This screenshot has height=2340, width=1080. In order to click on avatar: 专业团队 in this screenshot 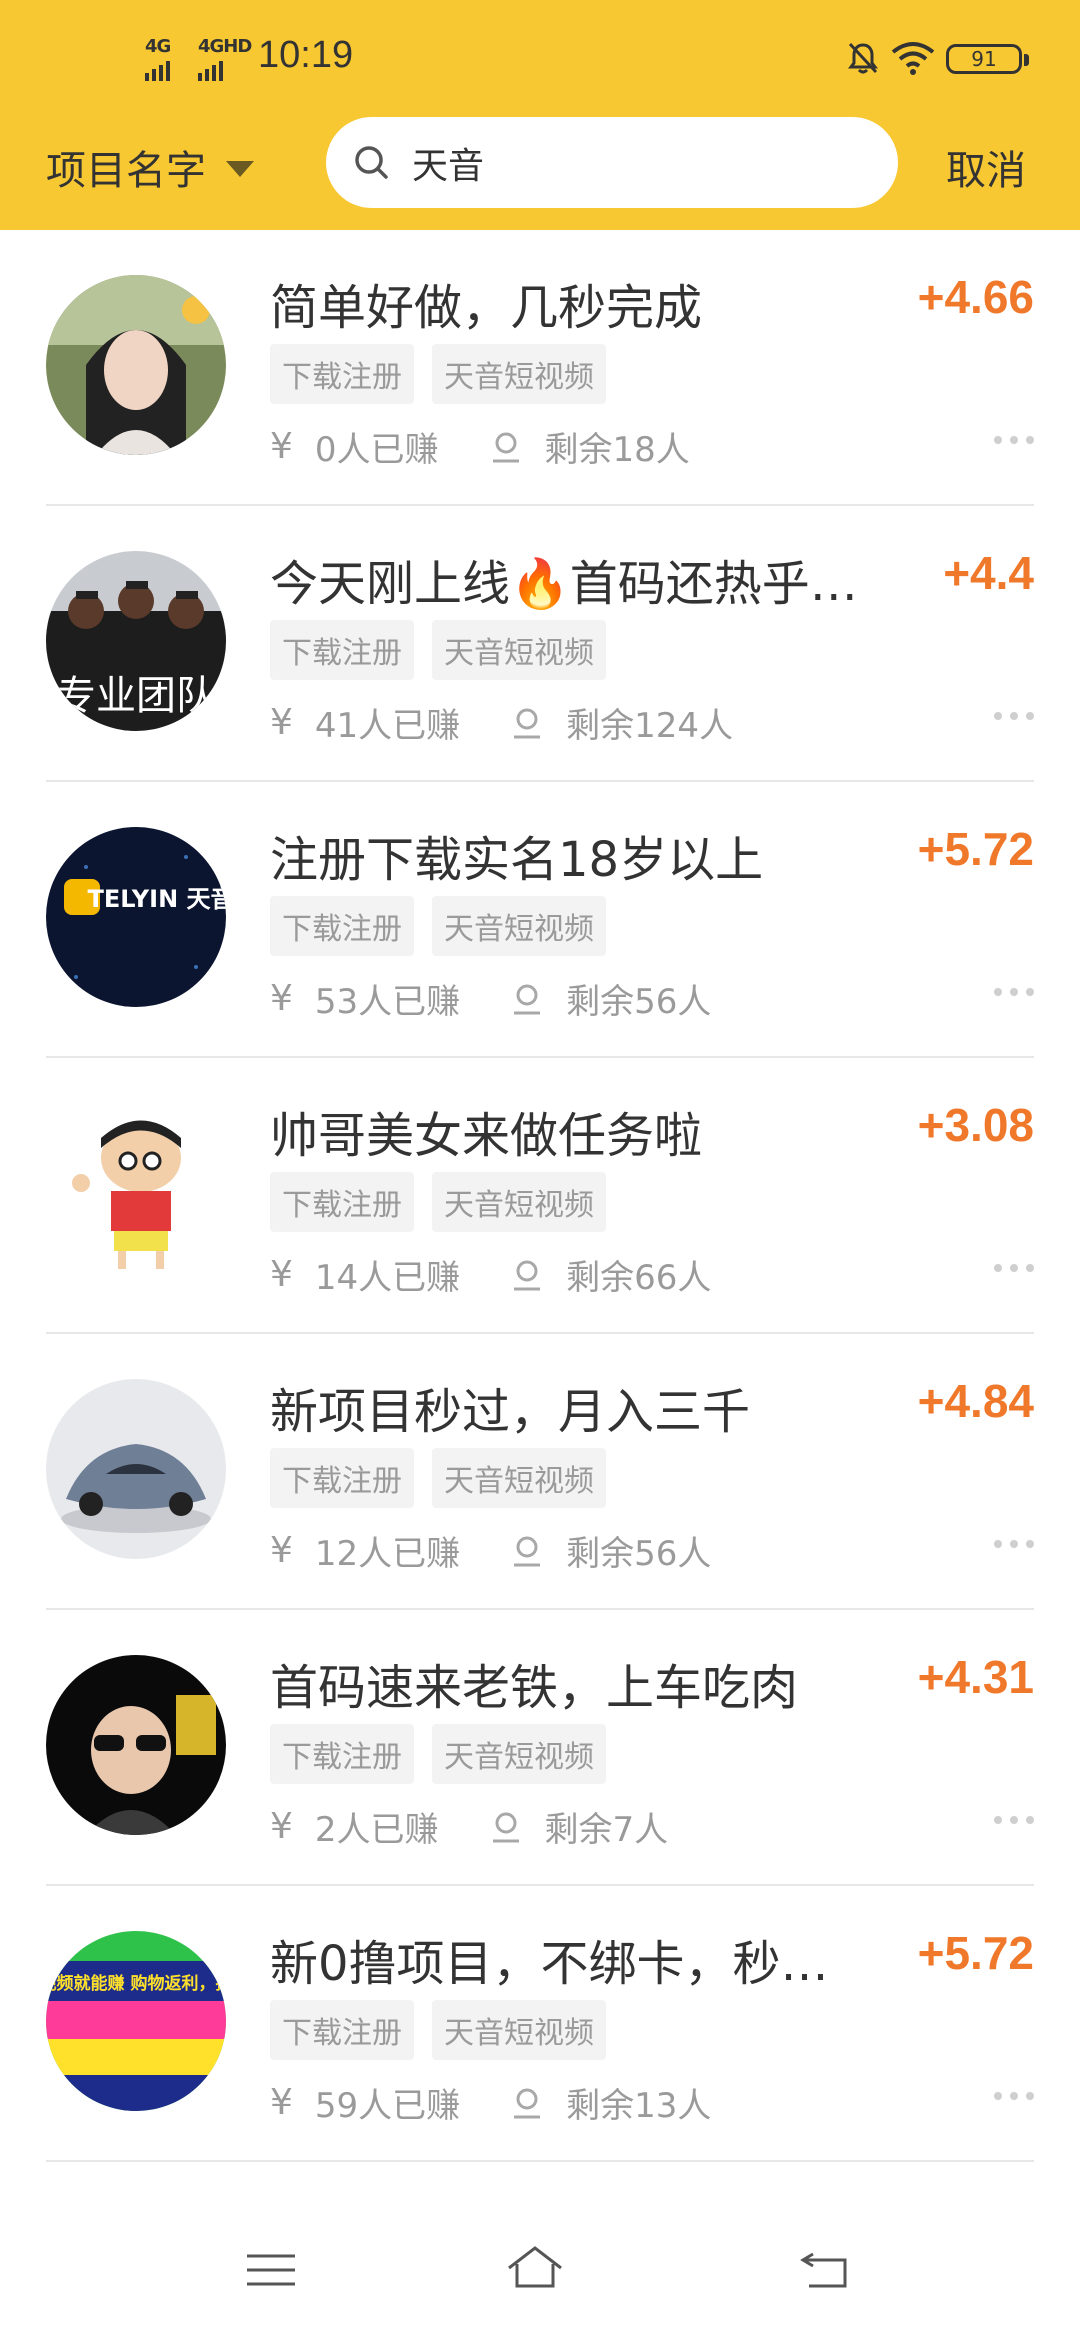, I will do `click(136, 641)`.